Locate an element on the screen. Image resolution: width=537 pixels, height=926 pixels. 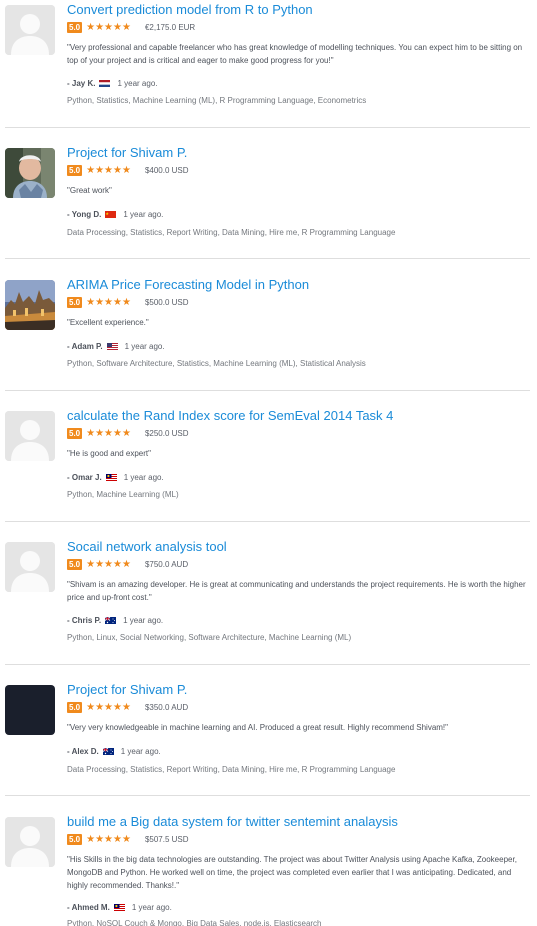
reviewer-name: - Omar J. is located at coordinates (84, 477).